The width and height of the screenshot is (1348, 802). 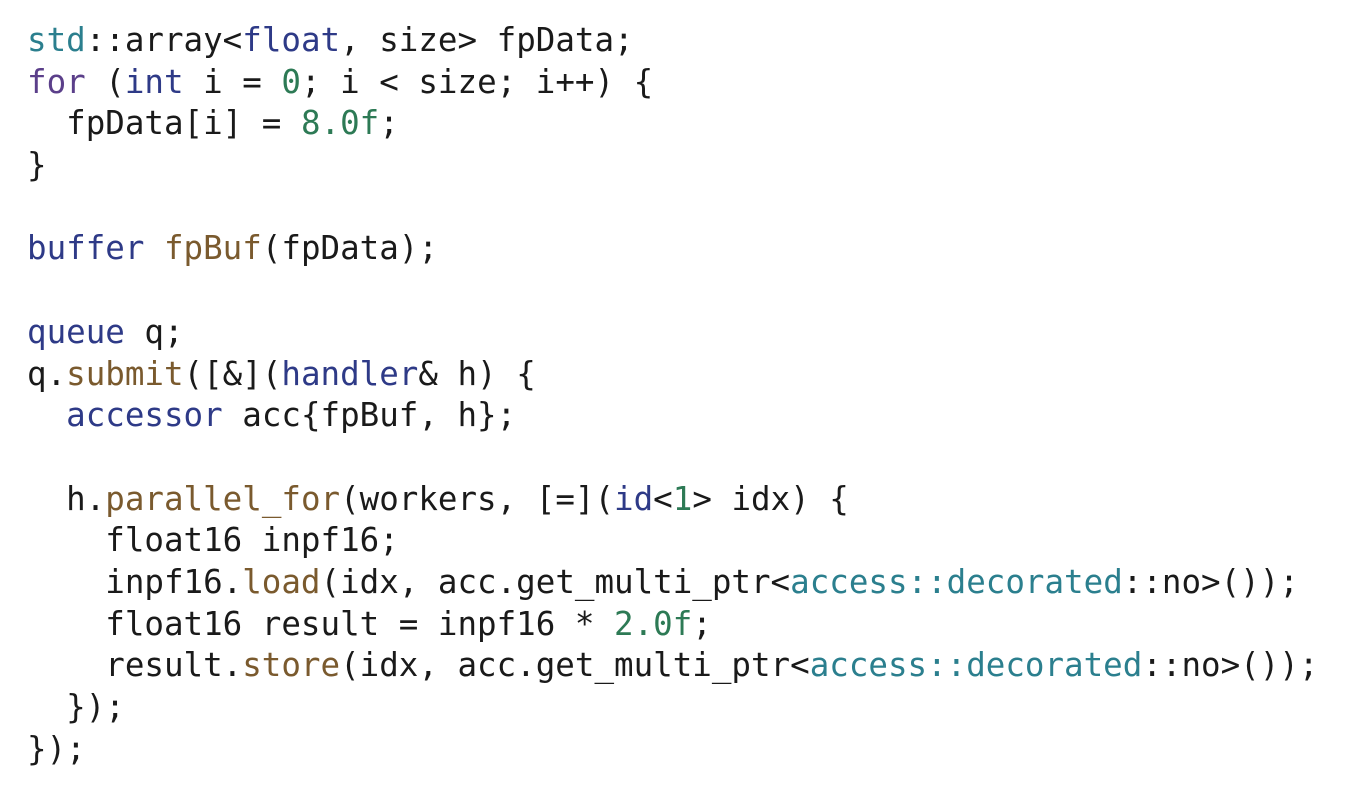 I want to click on code-token-type: accessor, so click(x=144, y=415).